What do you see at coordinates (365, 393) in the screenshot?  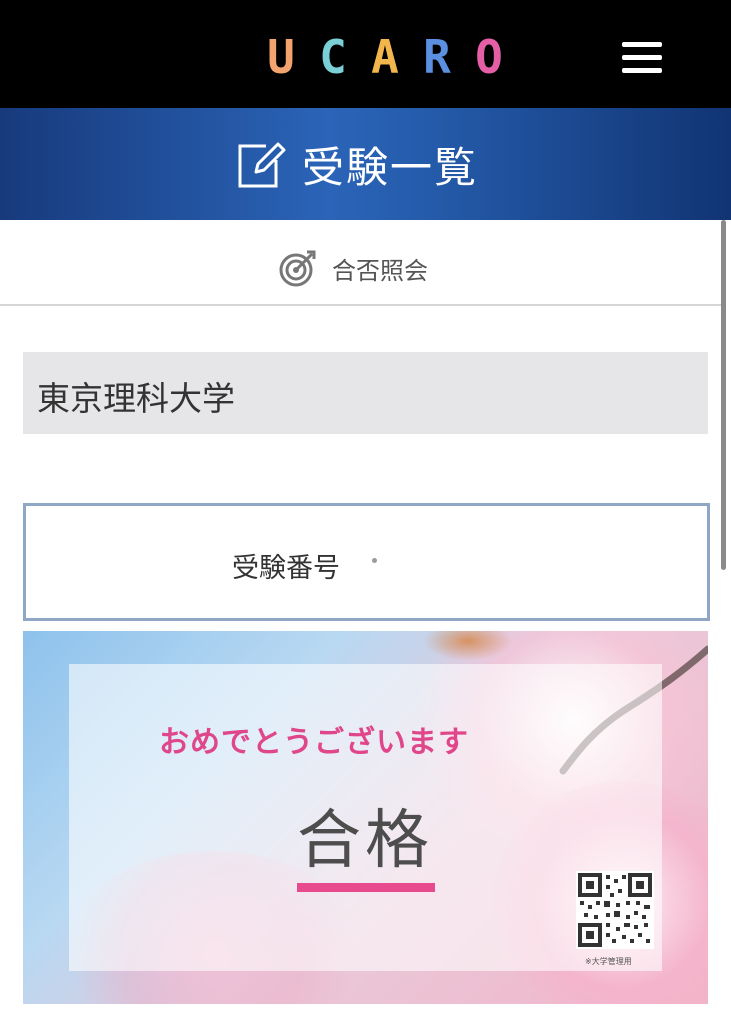 I see `university-name-panel: 東京理科大学` at bounding box center [365, 393].